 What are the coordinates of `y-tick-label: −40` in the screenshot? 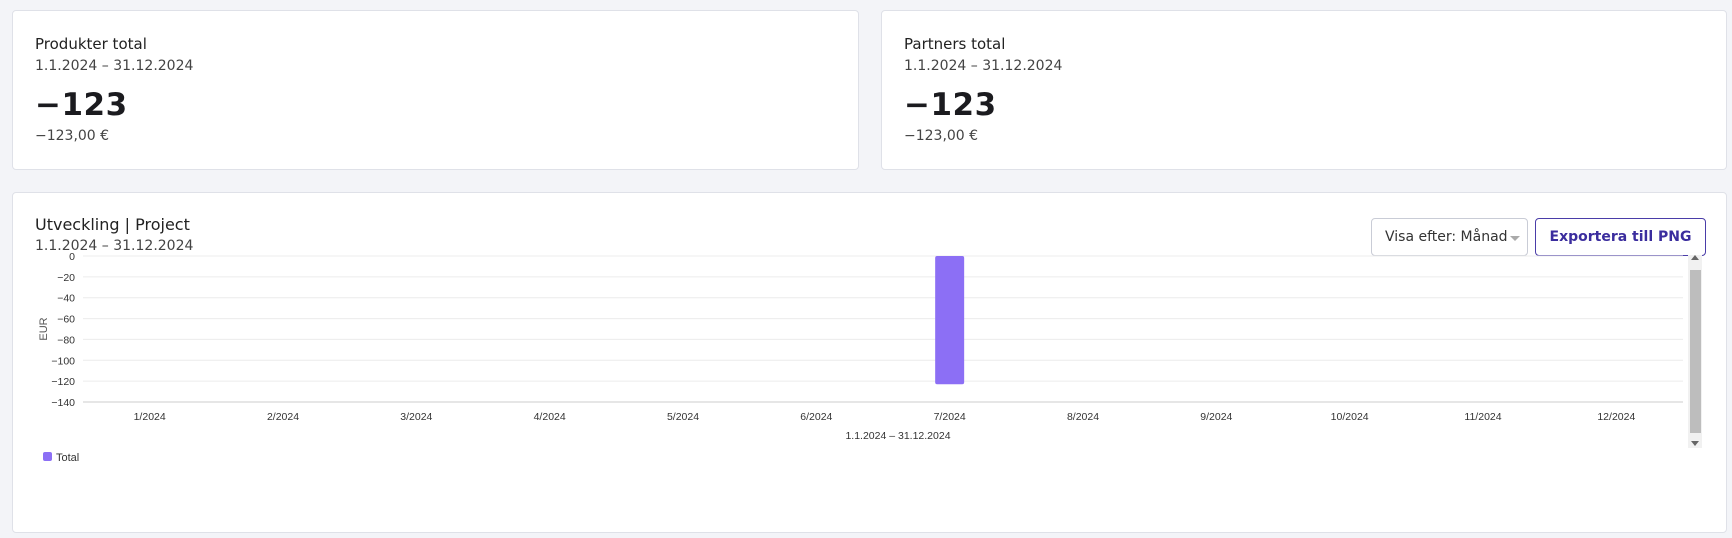 It's located at (66, 299).